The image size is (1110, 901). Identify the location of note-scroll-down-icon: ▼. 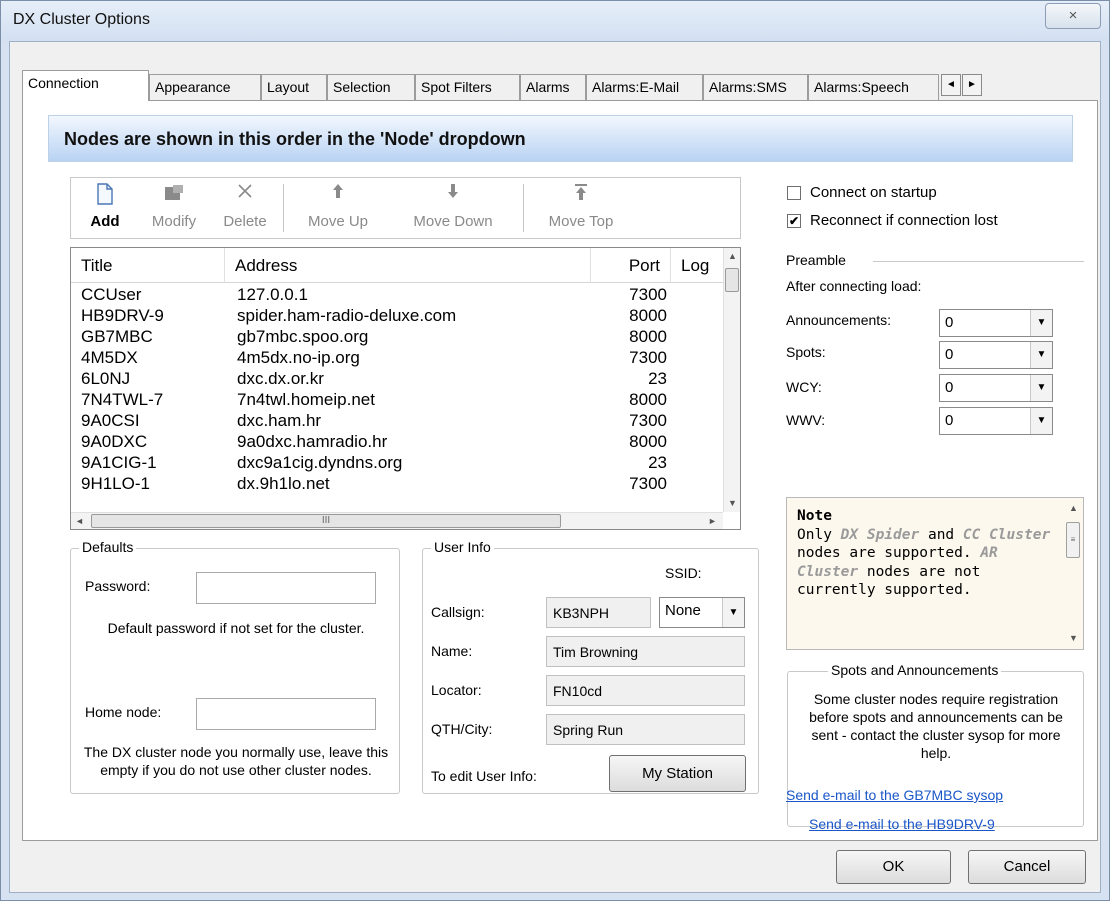
(1073, 638).